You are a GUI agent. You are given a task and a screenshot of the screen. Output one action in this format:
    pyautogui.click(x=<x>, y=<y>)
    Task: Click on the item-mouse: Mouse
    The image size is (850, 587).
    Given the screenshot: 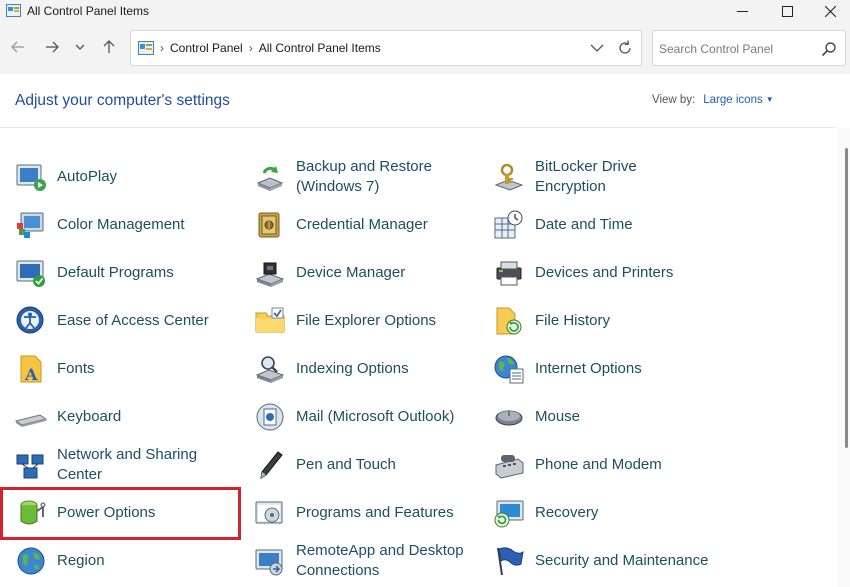 What is the action you would take?
    pyautogui.click(x=608, y=417)
    